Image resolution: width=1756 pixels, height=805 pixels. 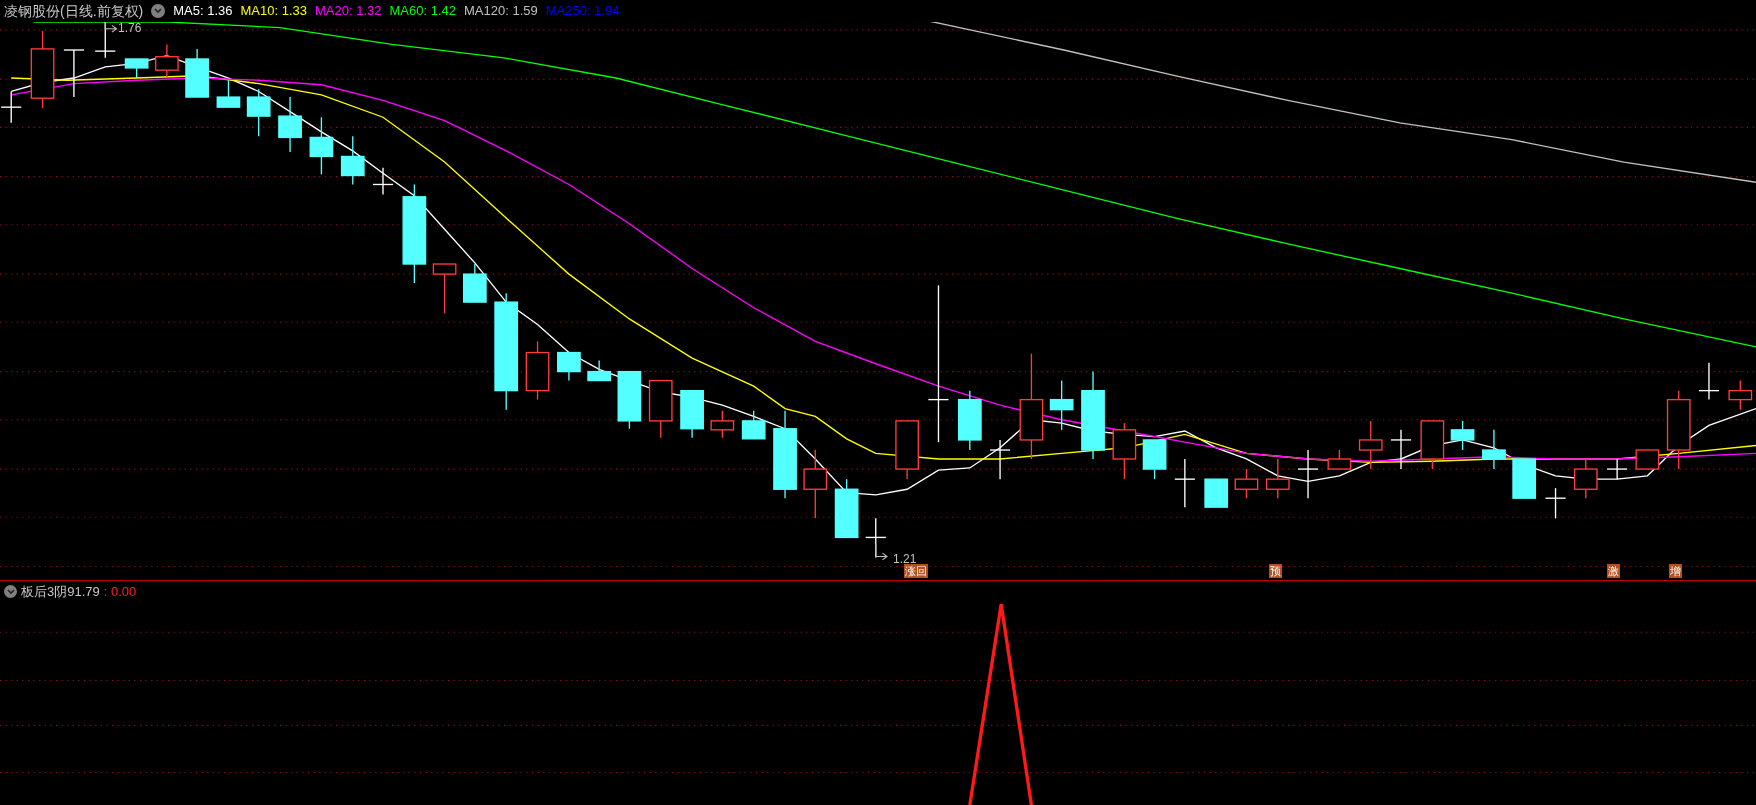 What do you see at coordinates (120, 591) in the screenshot?
I see `indicator-value: : 0.00` at bounding box center [120, 591].